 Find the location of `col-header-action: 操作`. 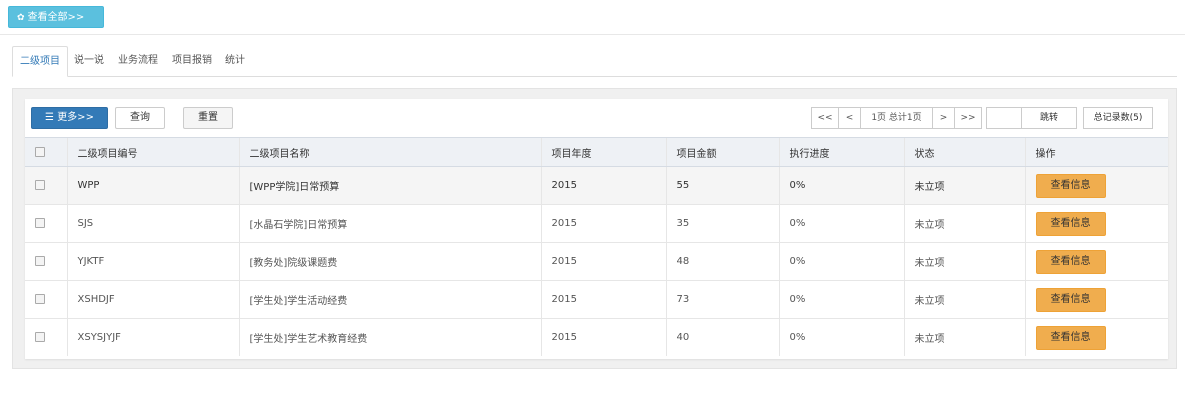

col-header-action: 操作 is located at coordinates (1096, 152).